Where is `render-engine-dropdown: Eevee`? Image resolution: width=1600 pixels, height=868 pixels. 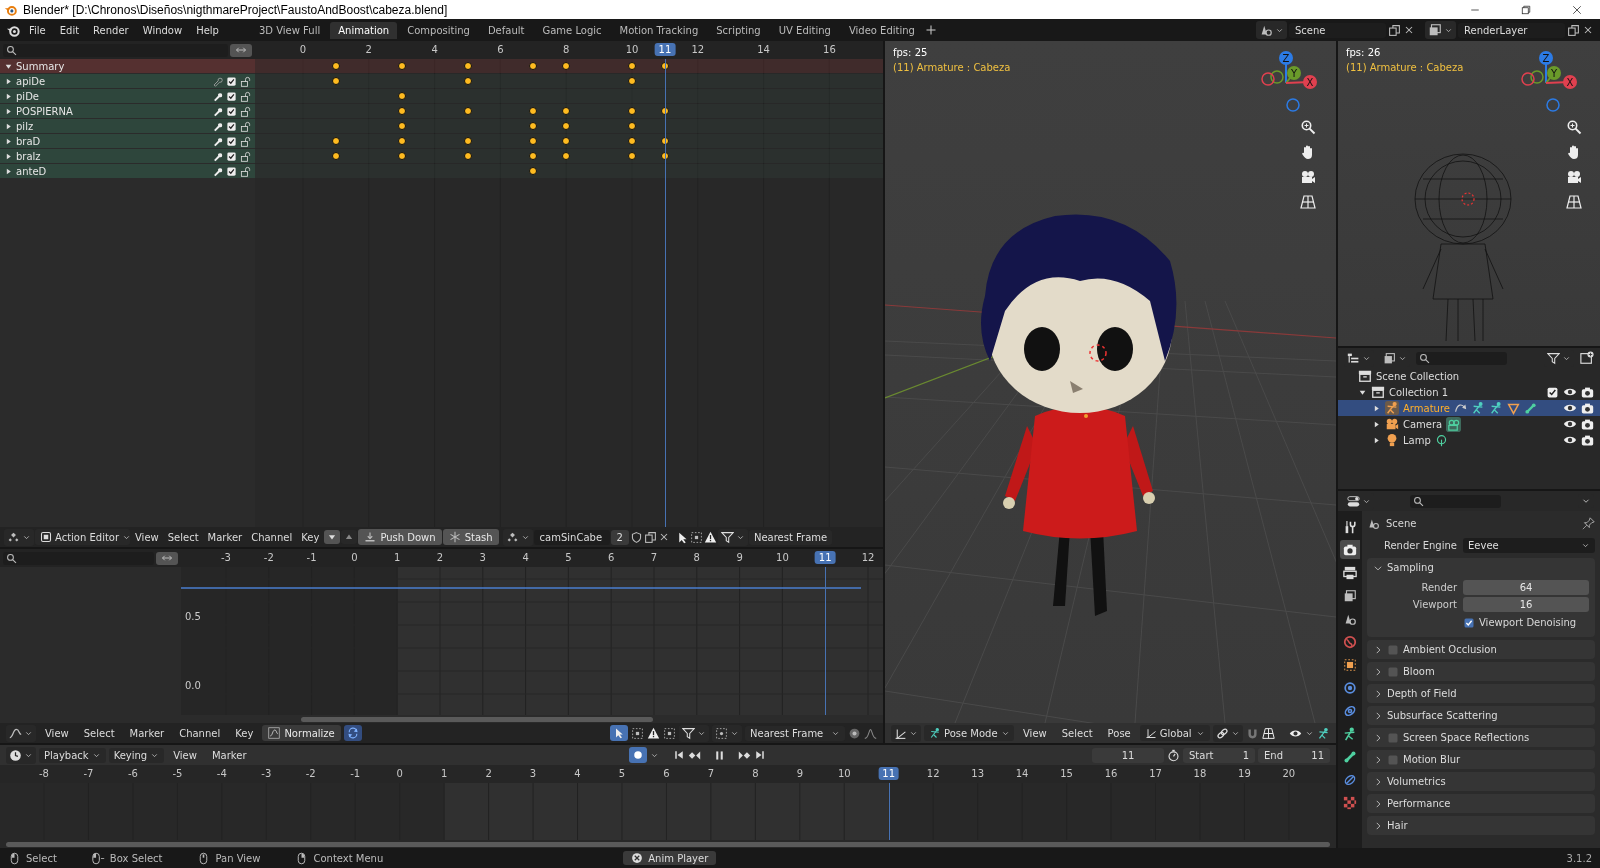
render-engine-dropdown: Eevee is located at coordinates (1529, 545).